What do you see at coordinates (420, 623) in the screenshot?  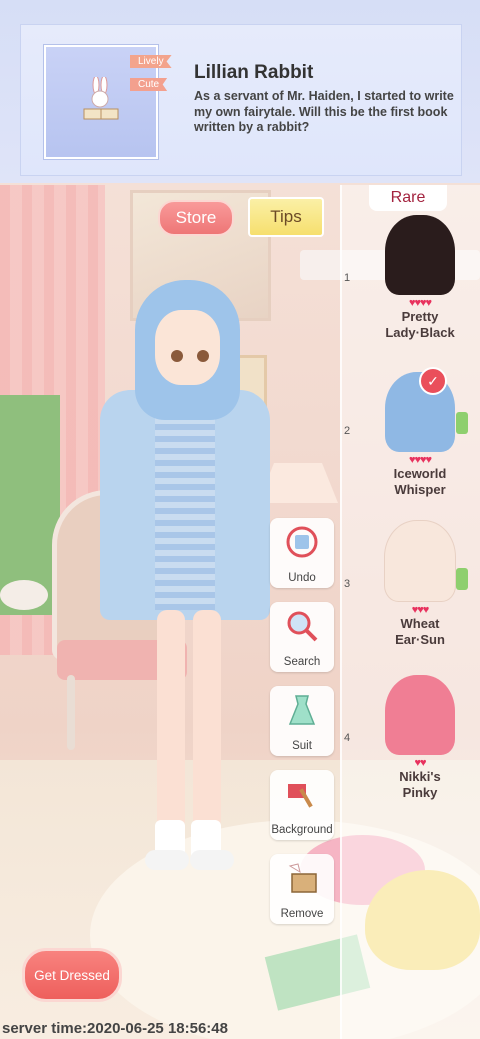 I see `item-name: Wheat` at bounding box center [420, 623].